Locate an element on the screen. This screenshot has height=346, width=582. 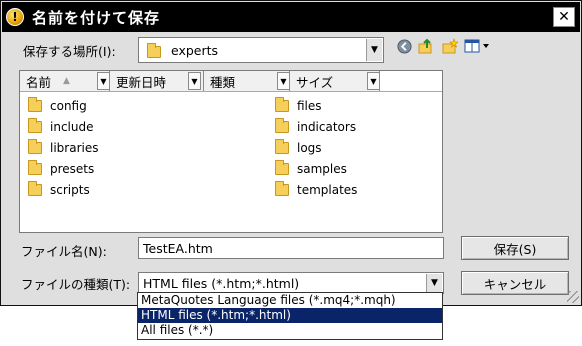
resize-grip is located at coordinates (573, 297).